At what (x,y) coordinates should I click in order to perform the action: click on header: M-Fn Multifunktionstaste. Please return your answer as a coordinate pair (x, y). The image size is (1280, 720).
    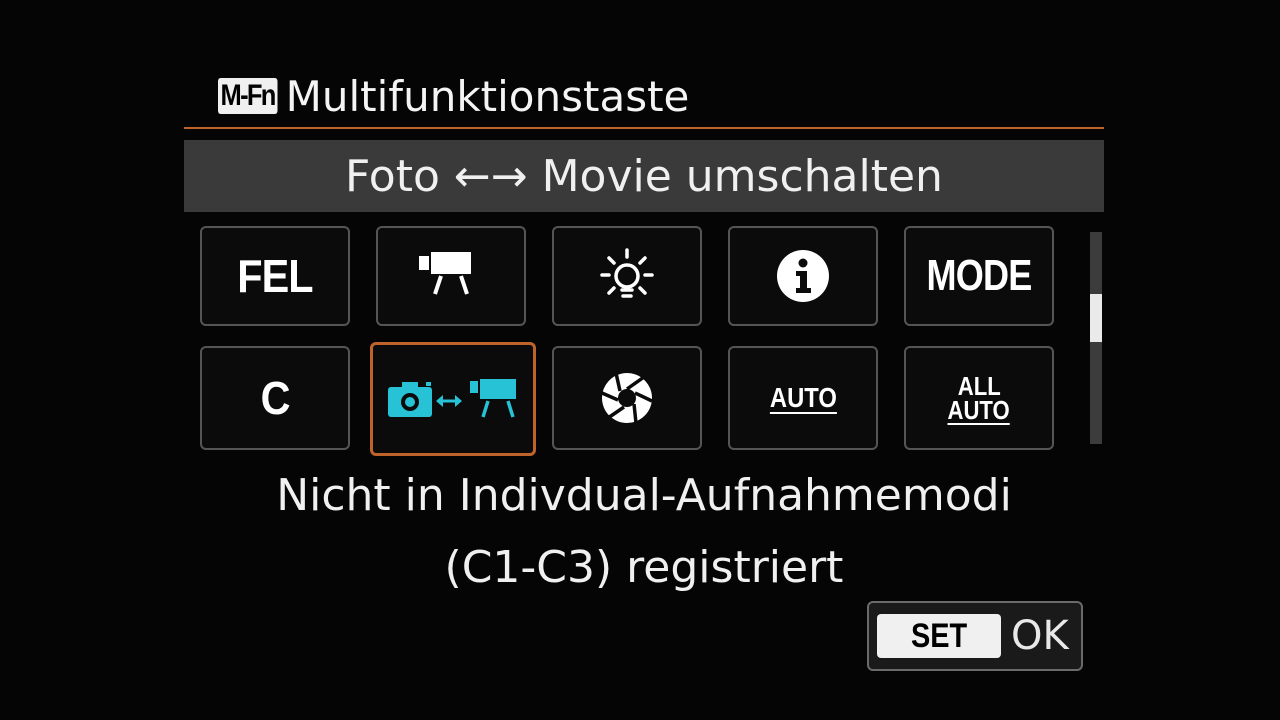
    Looking at the image, I should click on (453, 96).